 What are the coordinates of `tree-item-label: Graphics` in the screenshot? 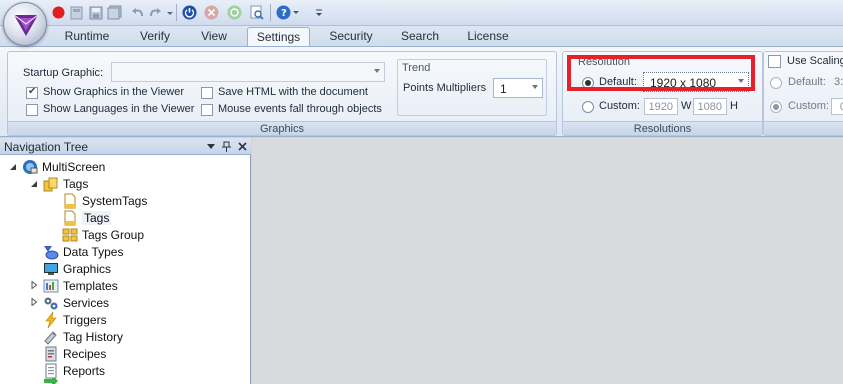 It's located at (87, 268).